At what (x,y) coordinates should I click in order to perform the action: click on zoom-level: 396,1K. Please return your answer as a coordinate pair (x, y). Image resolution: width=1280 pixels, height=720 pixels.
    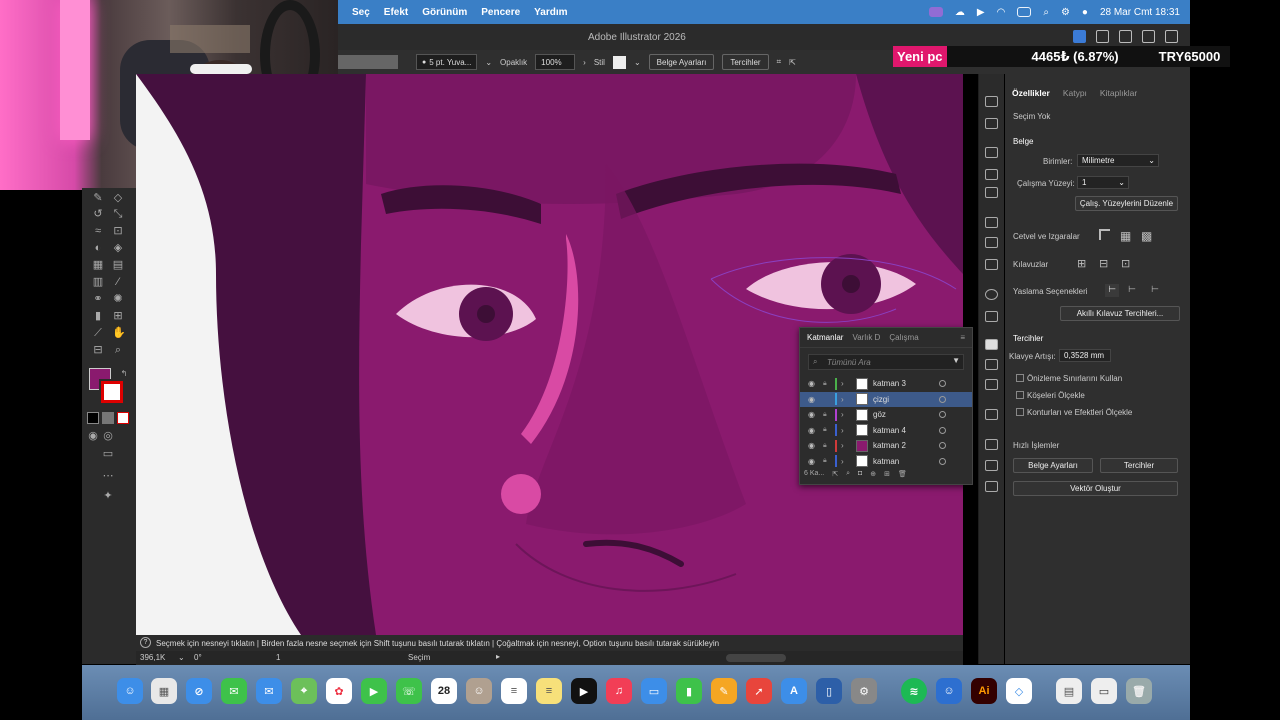
    Looking at the image, I should click on (152, 657).